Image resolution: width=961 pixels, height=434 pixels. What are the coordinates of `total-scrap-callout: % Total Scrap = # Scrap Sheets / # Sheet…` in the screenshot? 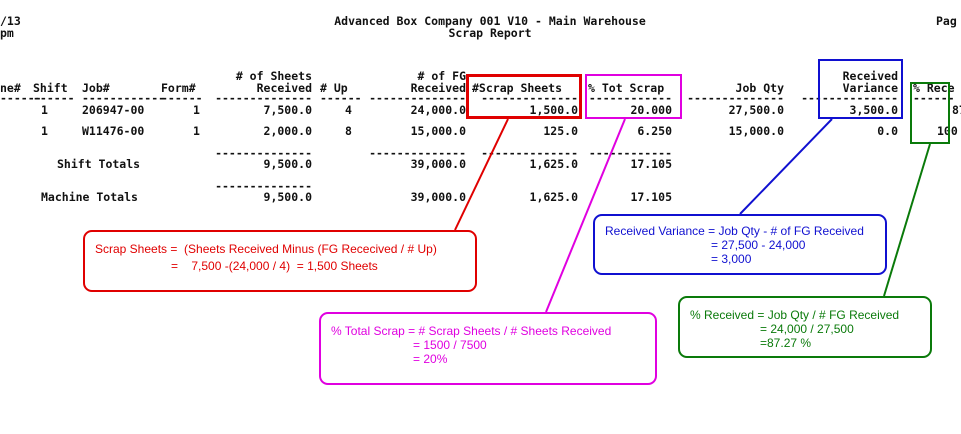 It's located at (488, 348).